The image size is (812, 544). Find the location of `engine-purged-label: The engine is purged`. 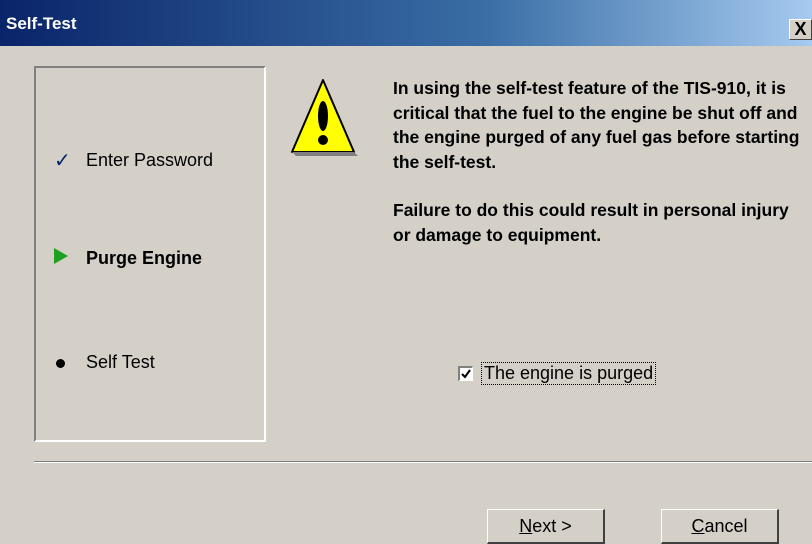

engine-purged-label: The engine is purged is located at coordinates (569, 373).